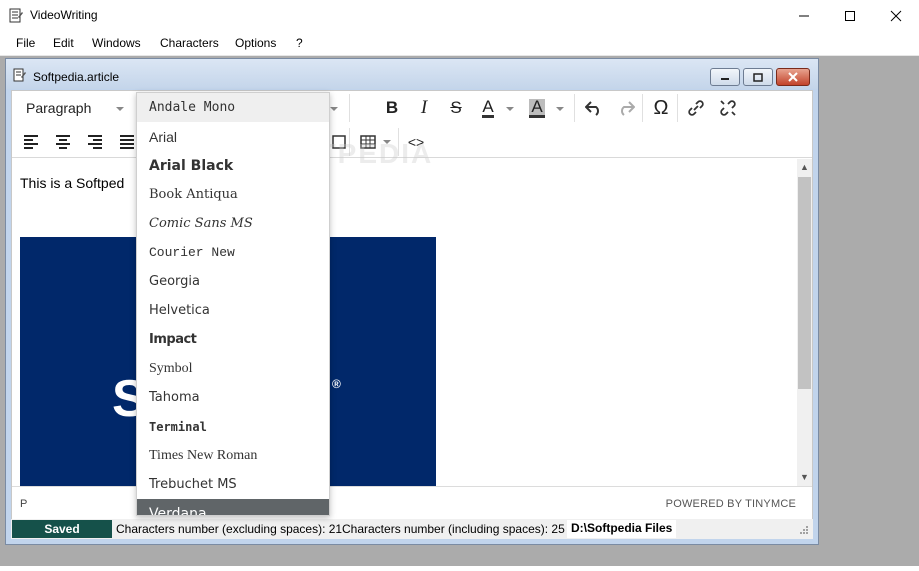 Image resolution: width=919 pixels, height=571 pixels. What do you see at coordinates (25, 43) in the screenshot?
I see `menu-file: File` at bounding box center [25, 43].